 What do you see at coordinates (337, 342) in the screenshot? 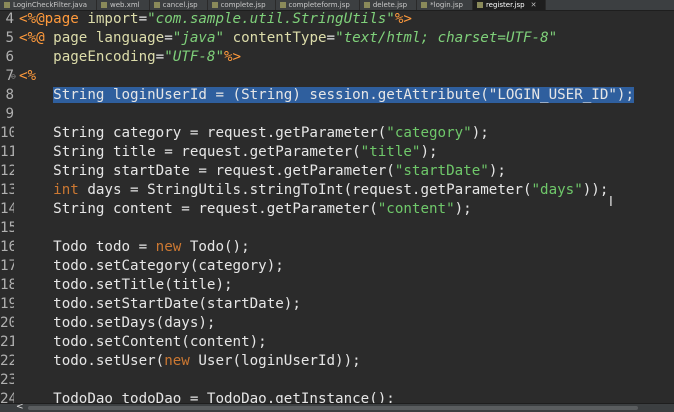
I see `code-line: 21 todo.setContent(content);` at bounding box center [337, 342].